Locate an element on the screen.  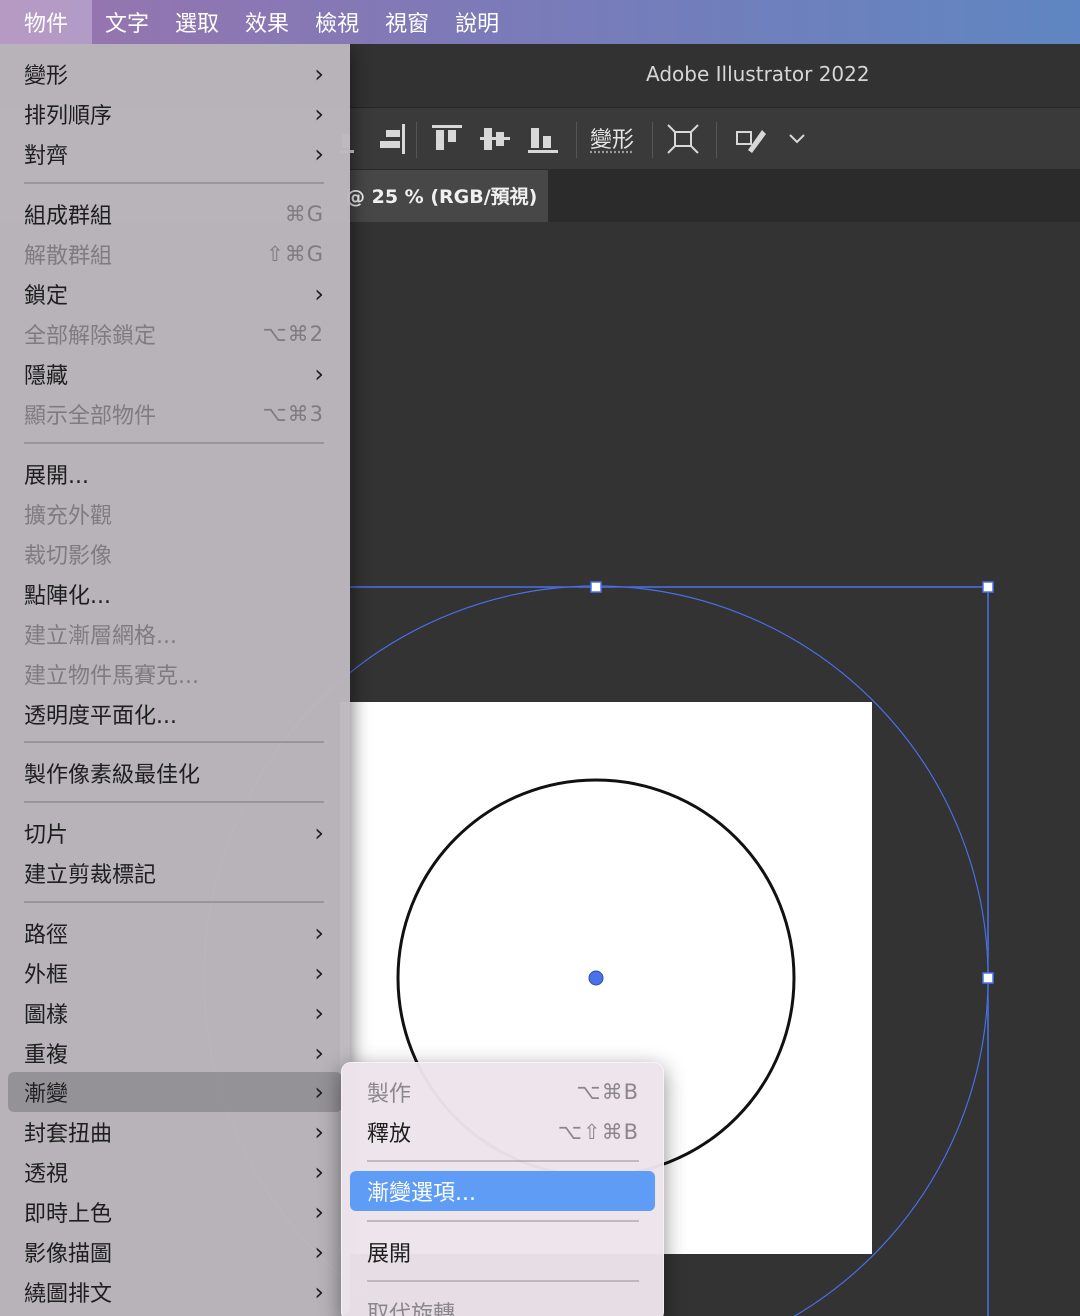
center-point is located at coordinates (596, 978).